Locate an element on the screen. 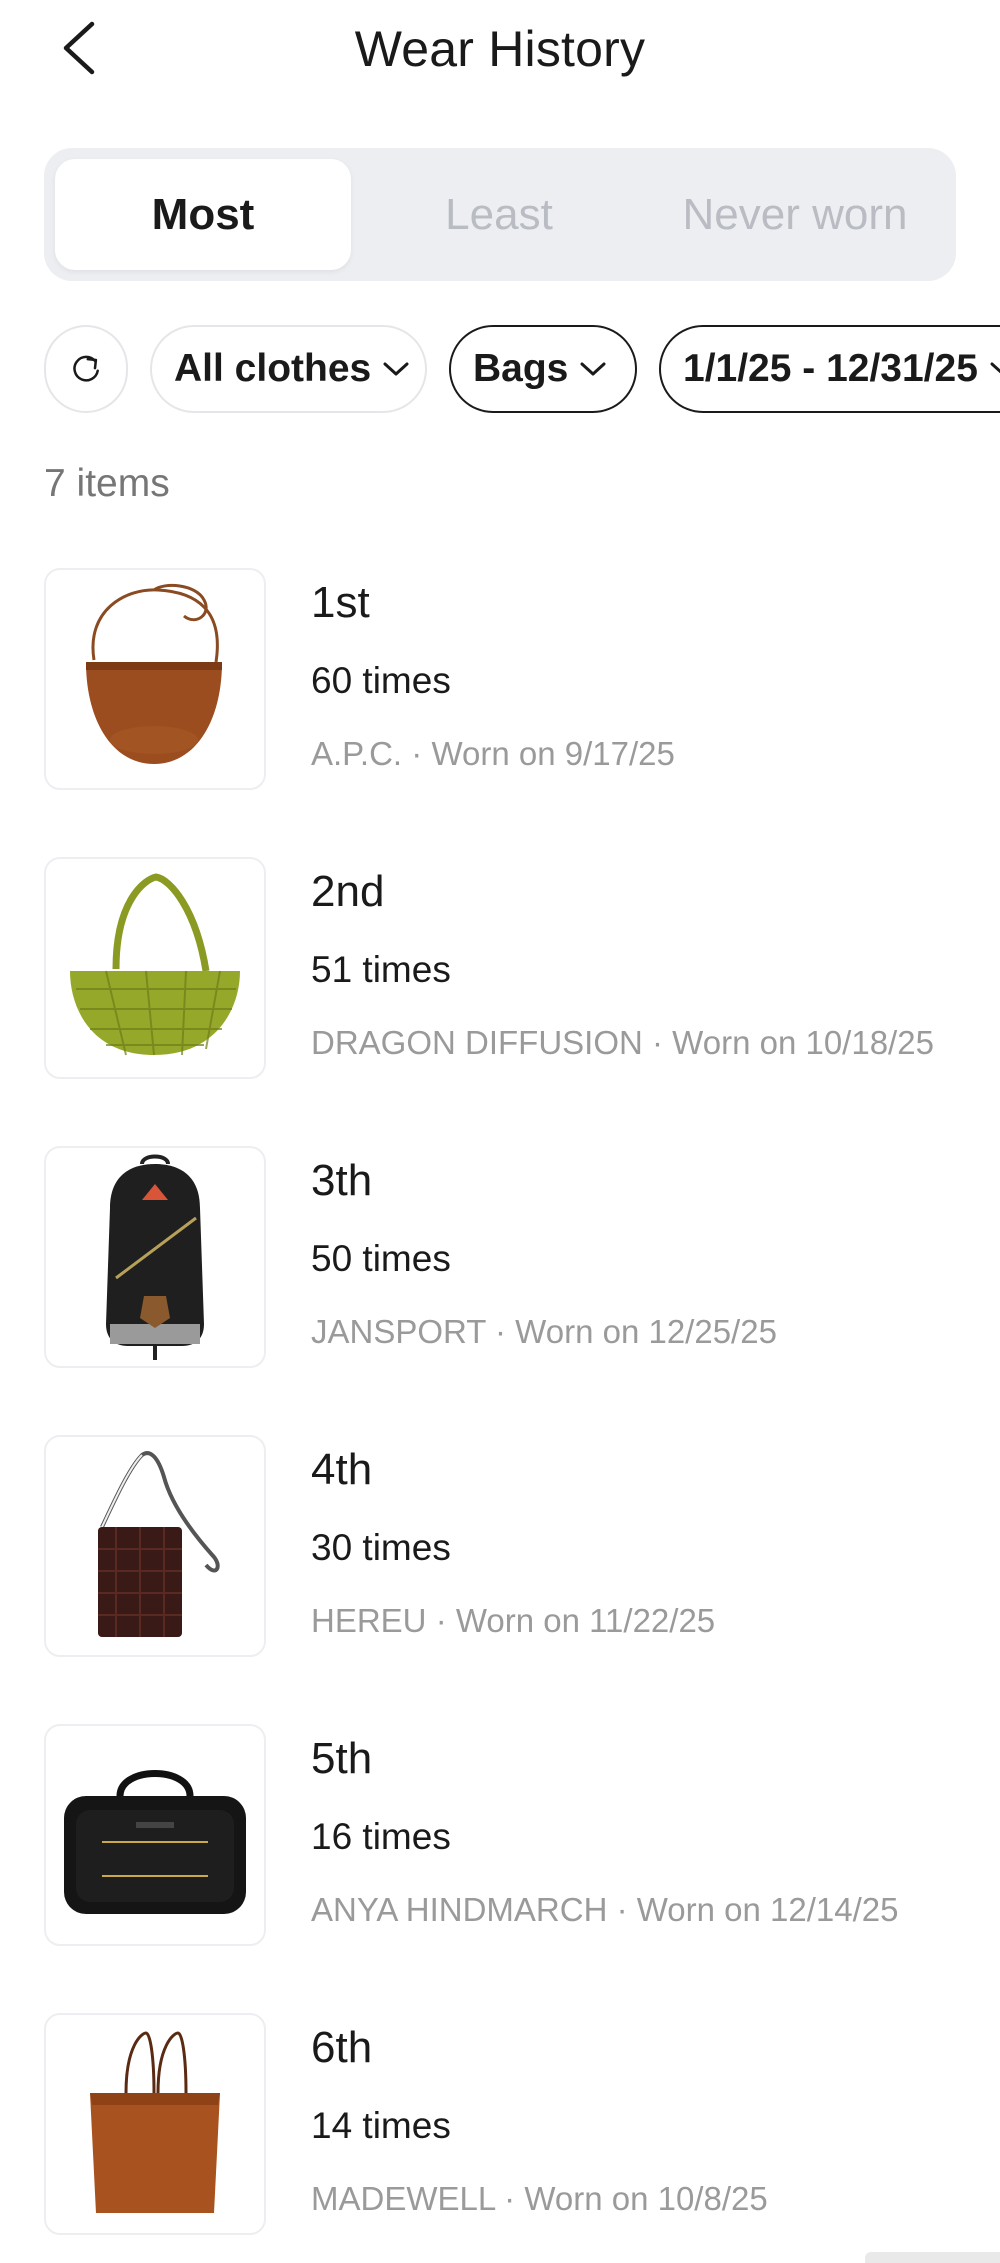 The width and height of the screenshot is (1000, 2263). item-last-worn: Worn on 11/22/25 is located at coordinates (585, 1620).